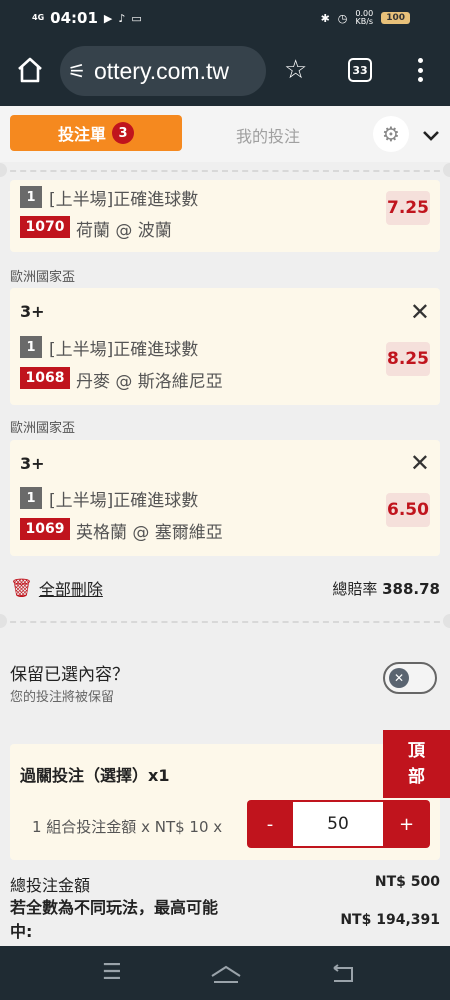 Image resolution: width=450 pixels, height=1000 pixels. I want to click on home-nav-icon, so click(226, 974).